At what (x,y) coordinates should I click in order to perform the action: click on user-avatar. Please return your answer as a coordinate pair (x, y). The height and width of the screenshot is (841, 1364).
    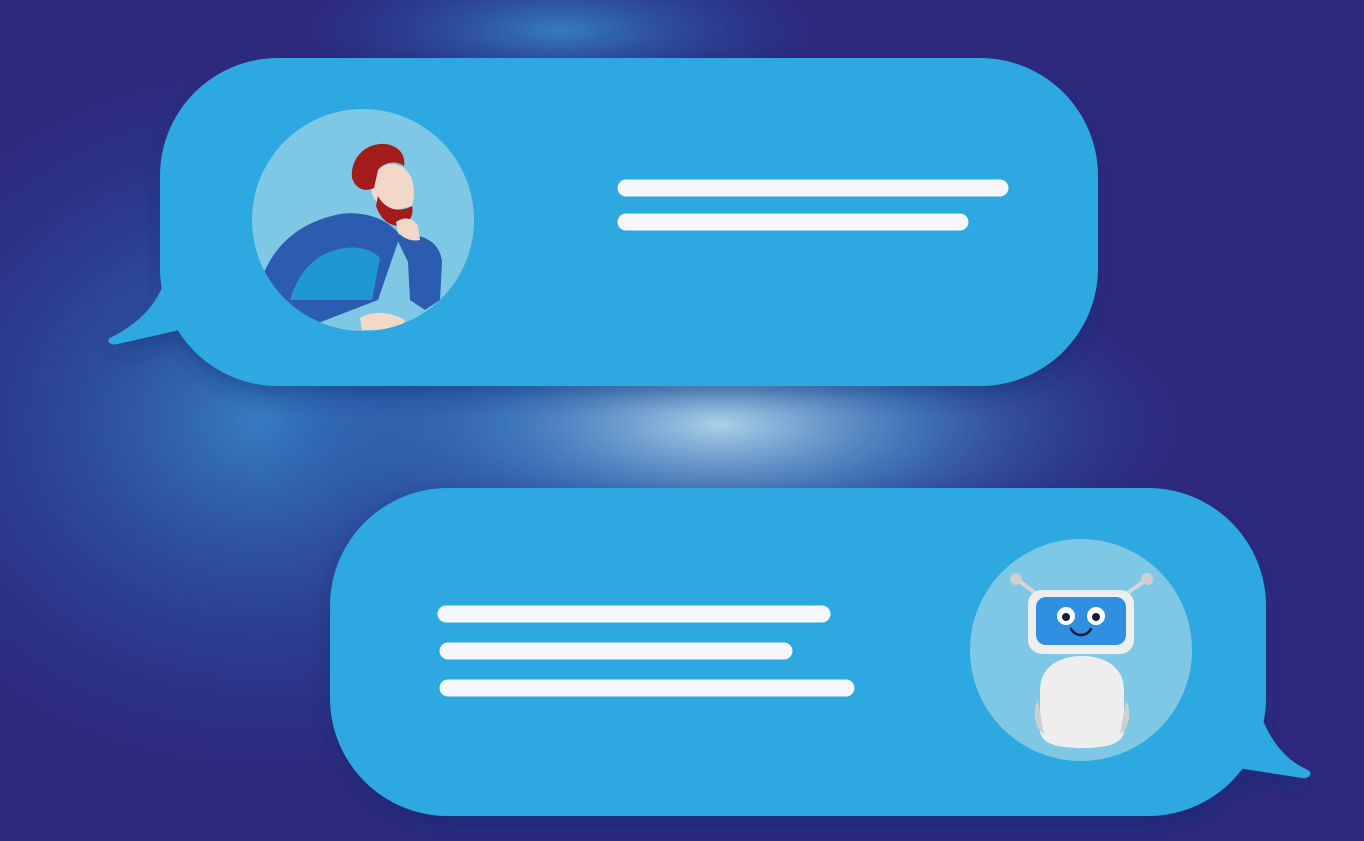
    Looking at the image, I should click on (363, 220).